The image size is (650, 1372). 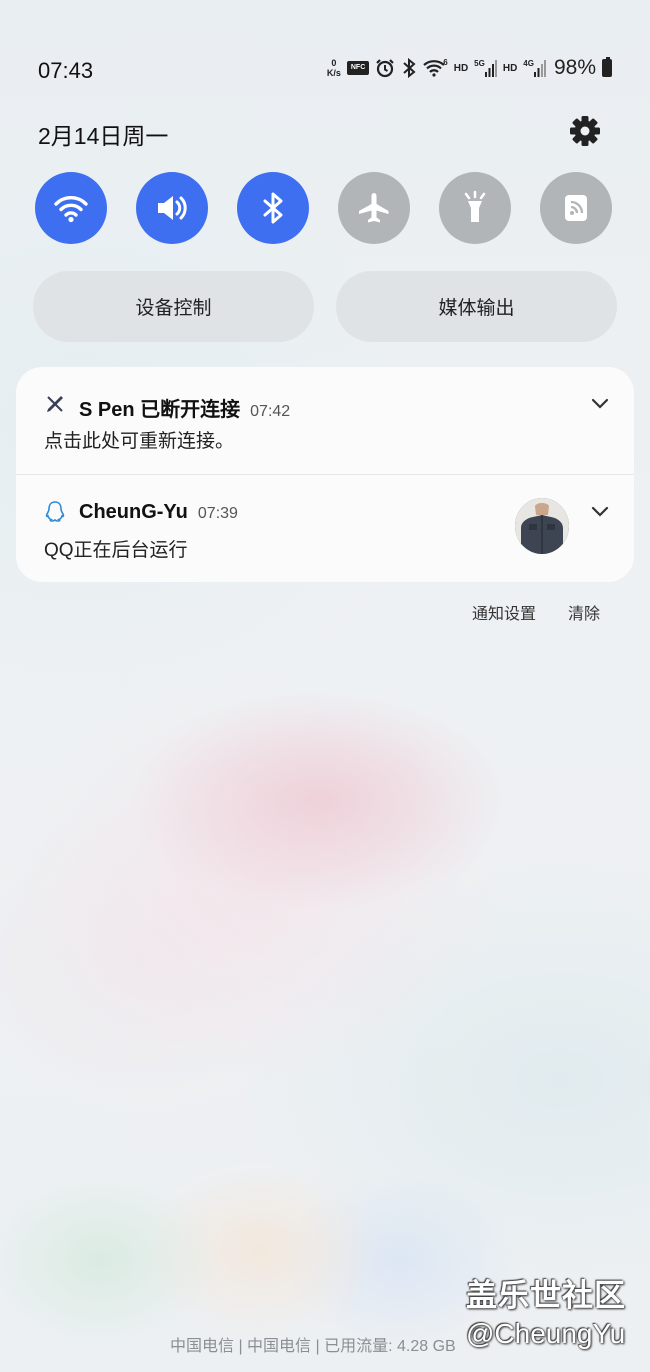 What do you see at coordinates (313, 1346) in the screenshot?
I see `carrier-info: 中国电信 | 中国电信 | 已用流量: 4.28 GB` at bounding box center [313, 1346].